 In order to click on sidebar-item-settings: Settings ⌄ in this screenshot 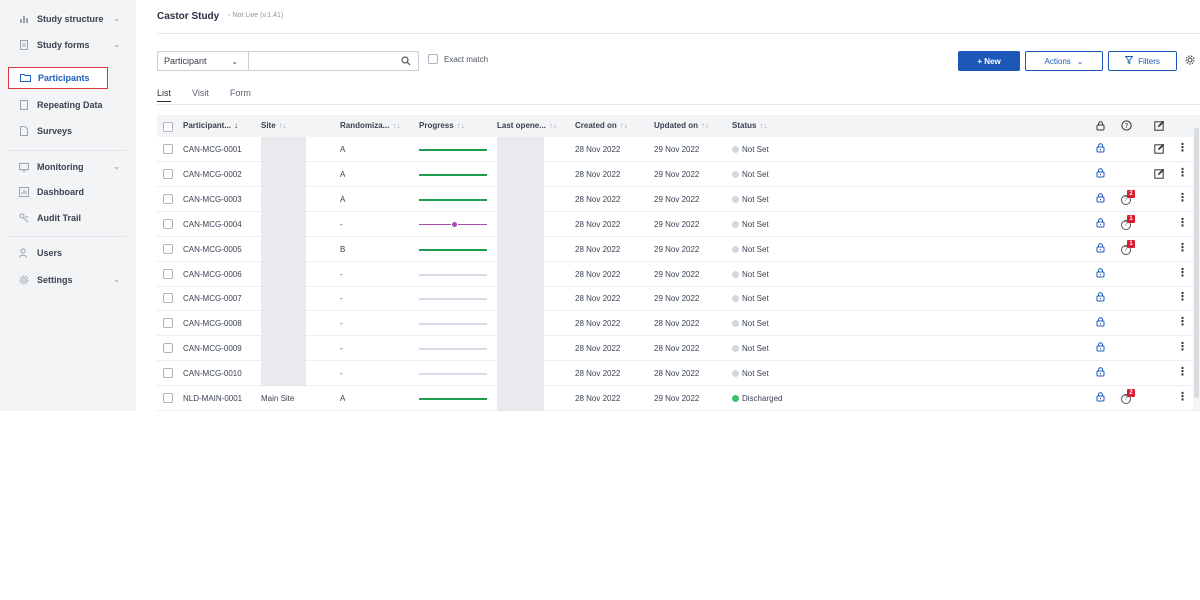, I will do `click(68, 280)`.